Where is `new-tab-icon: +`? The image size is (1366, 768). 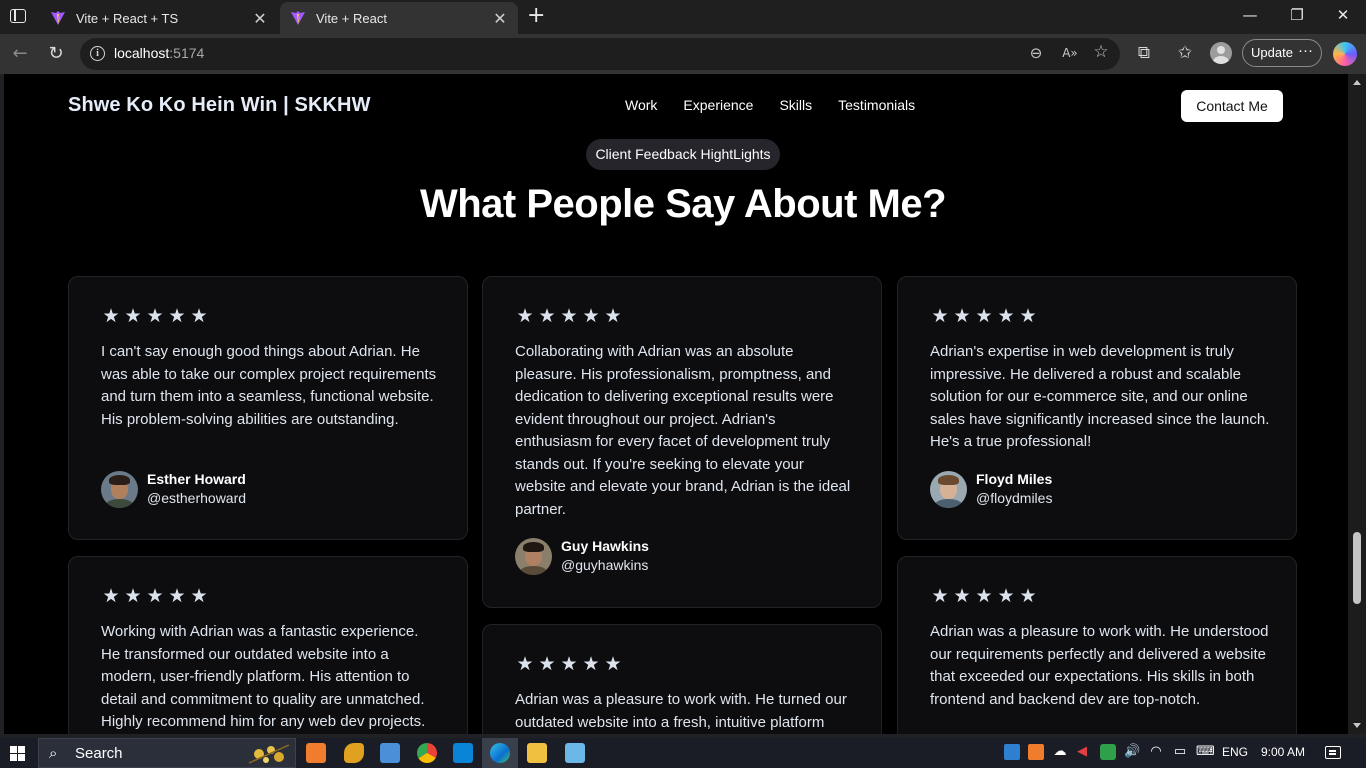 new-tab-icon: + is located at coordinates (536, 16).